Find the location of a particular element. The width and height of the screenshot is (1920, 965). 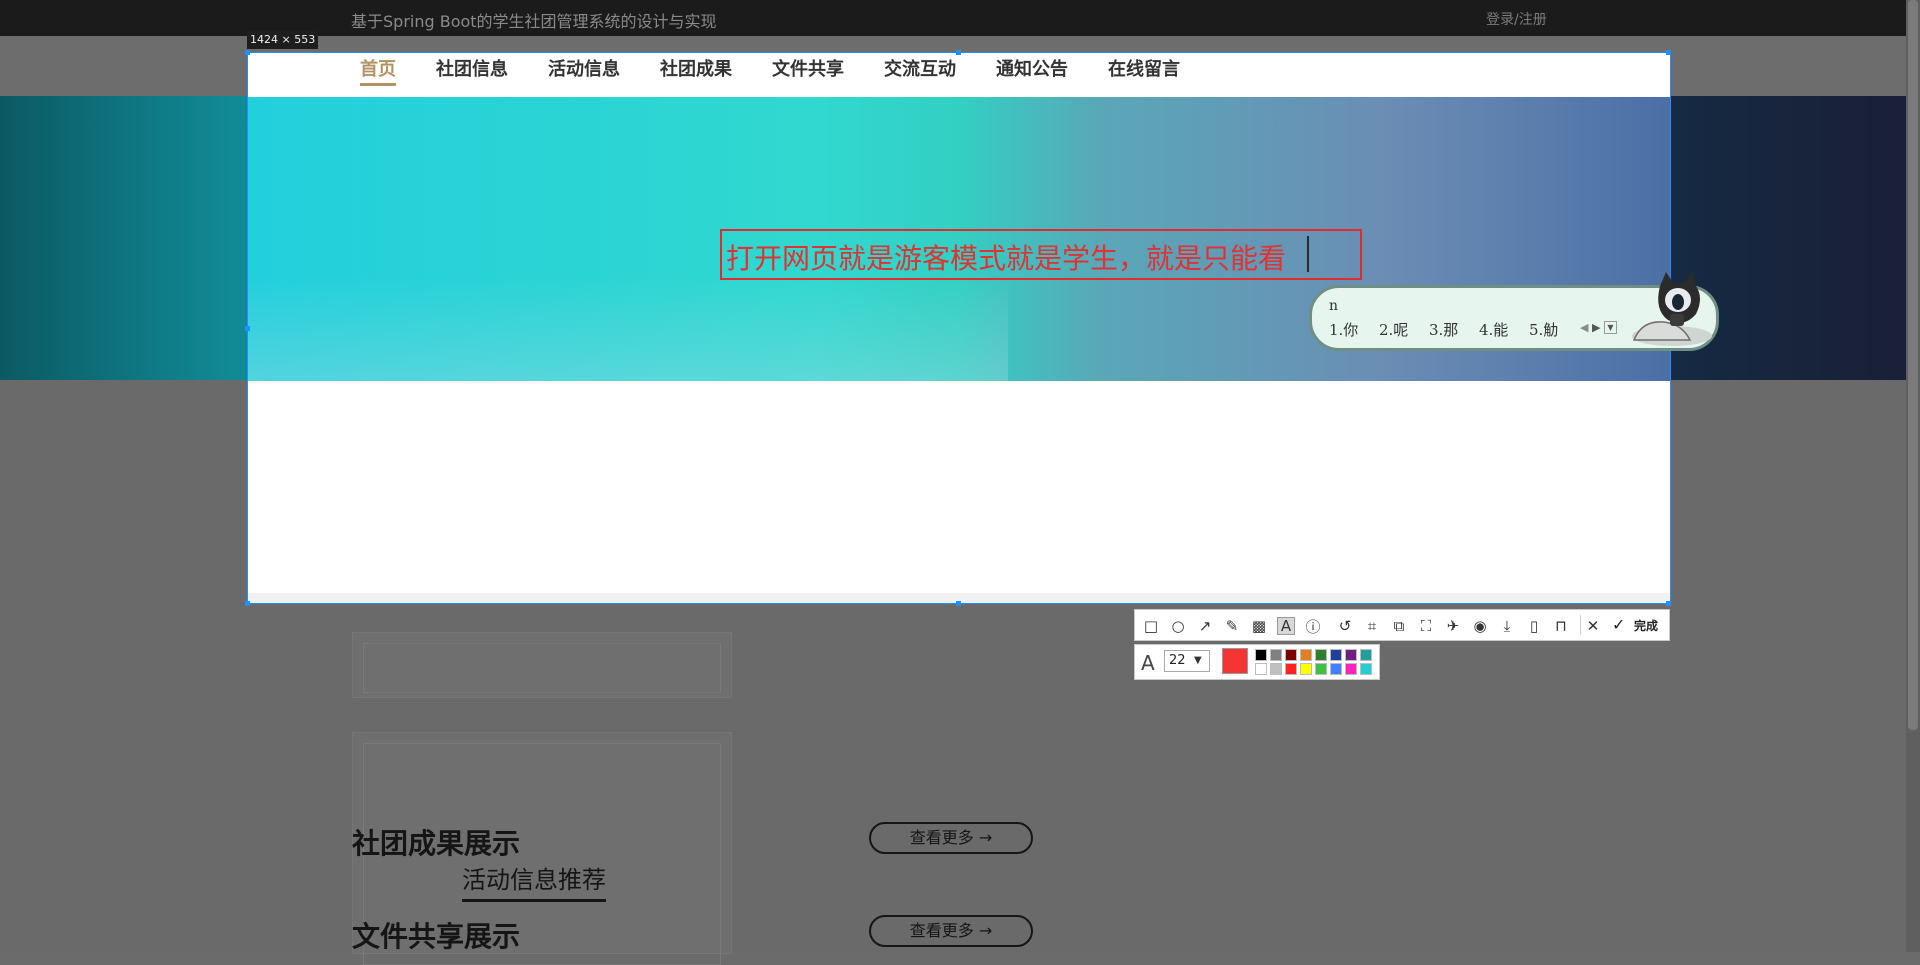

text-caret is located at coordinates (1308, 254).